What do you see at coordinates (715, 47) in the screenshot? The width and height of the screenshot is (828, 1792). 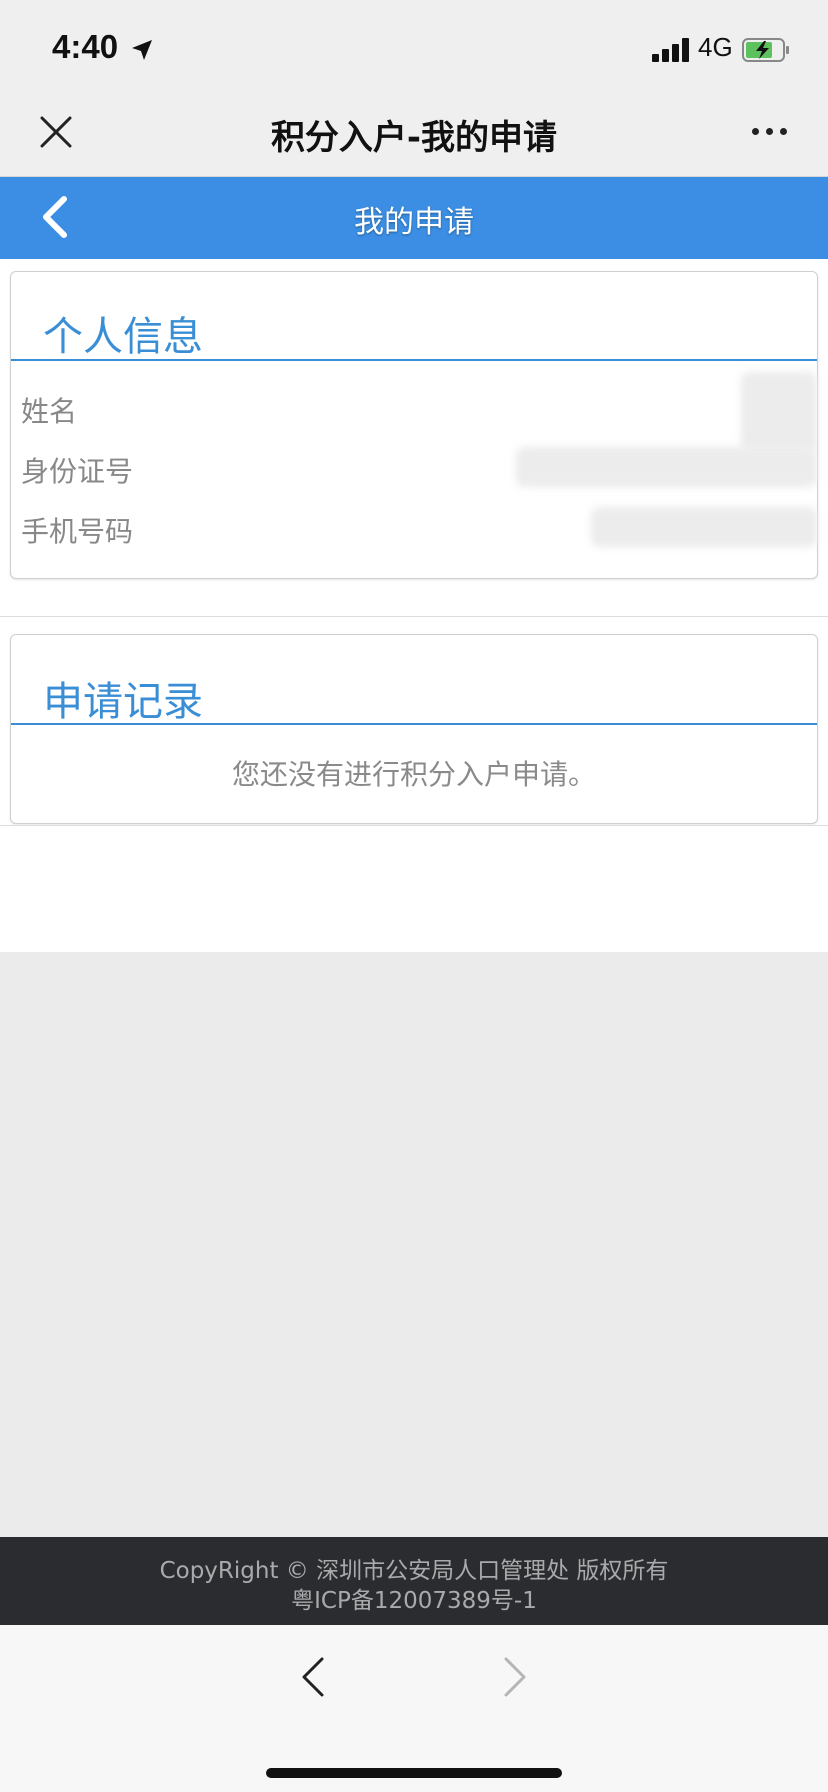 I see `network-type-label: 4G` at bounding box center [715, 47].